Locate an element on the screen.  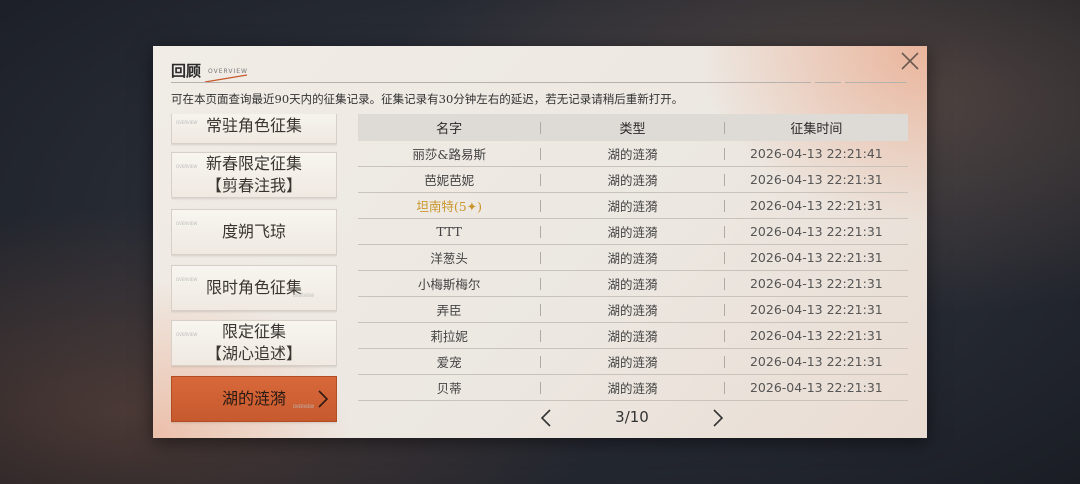
table-row: 爱宠 湖的涟漪 2026-04-13 22:21:31 is located at coordinates (633, 362).